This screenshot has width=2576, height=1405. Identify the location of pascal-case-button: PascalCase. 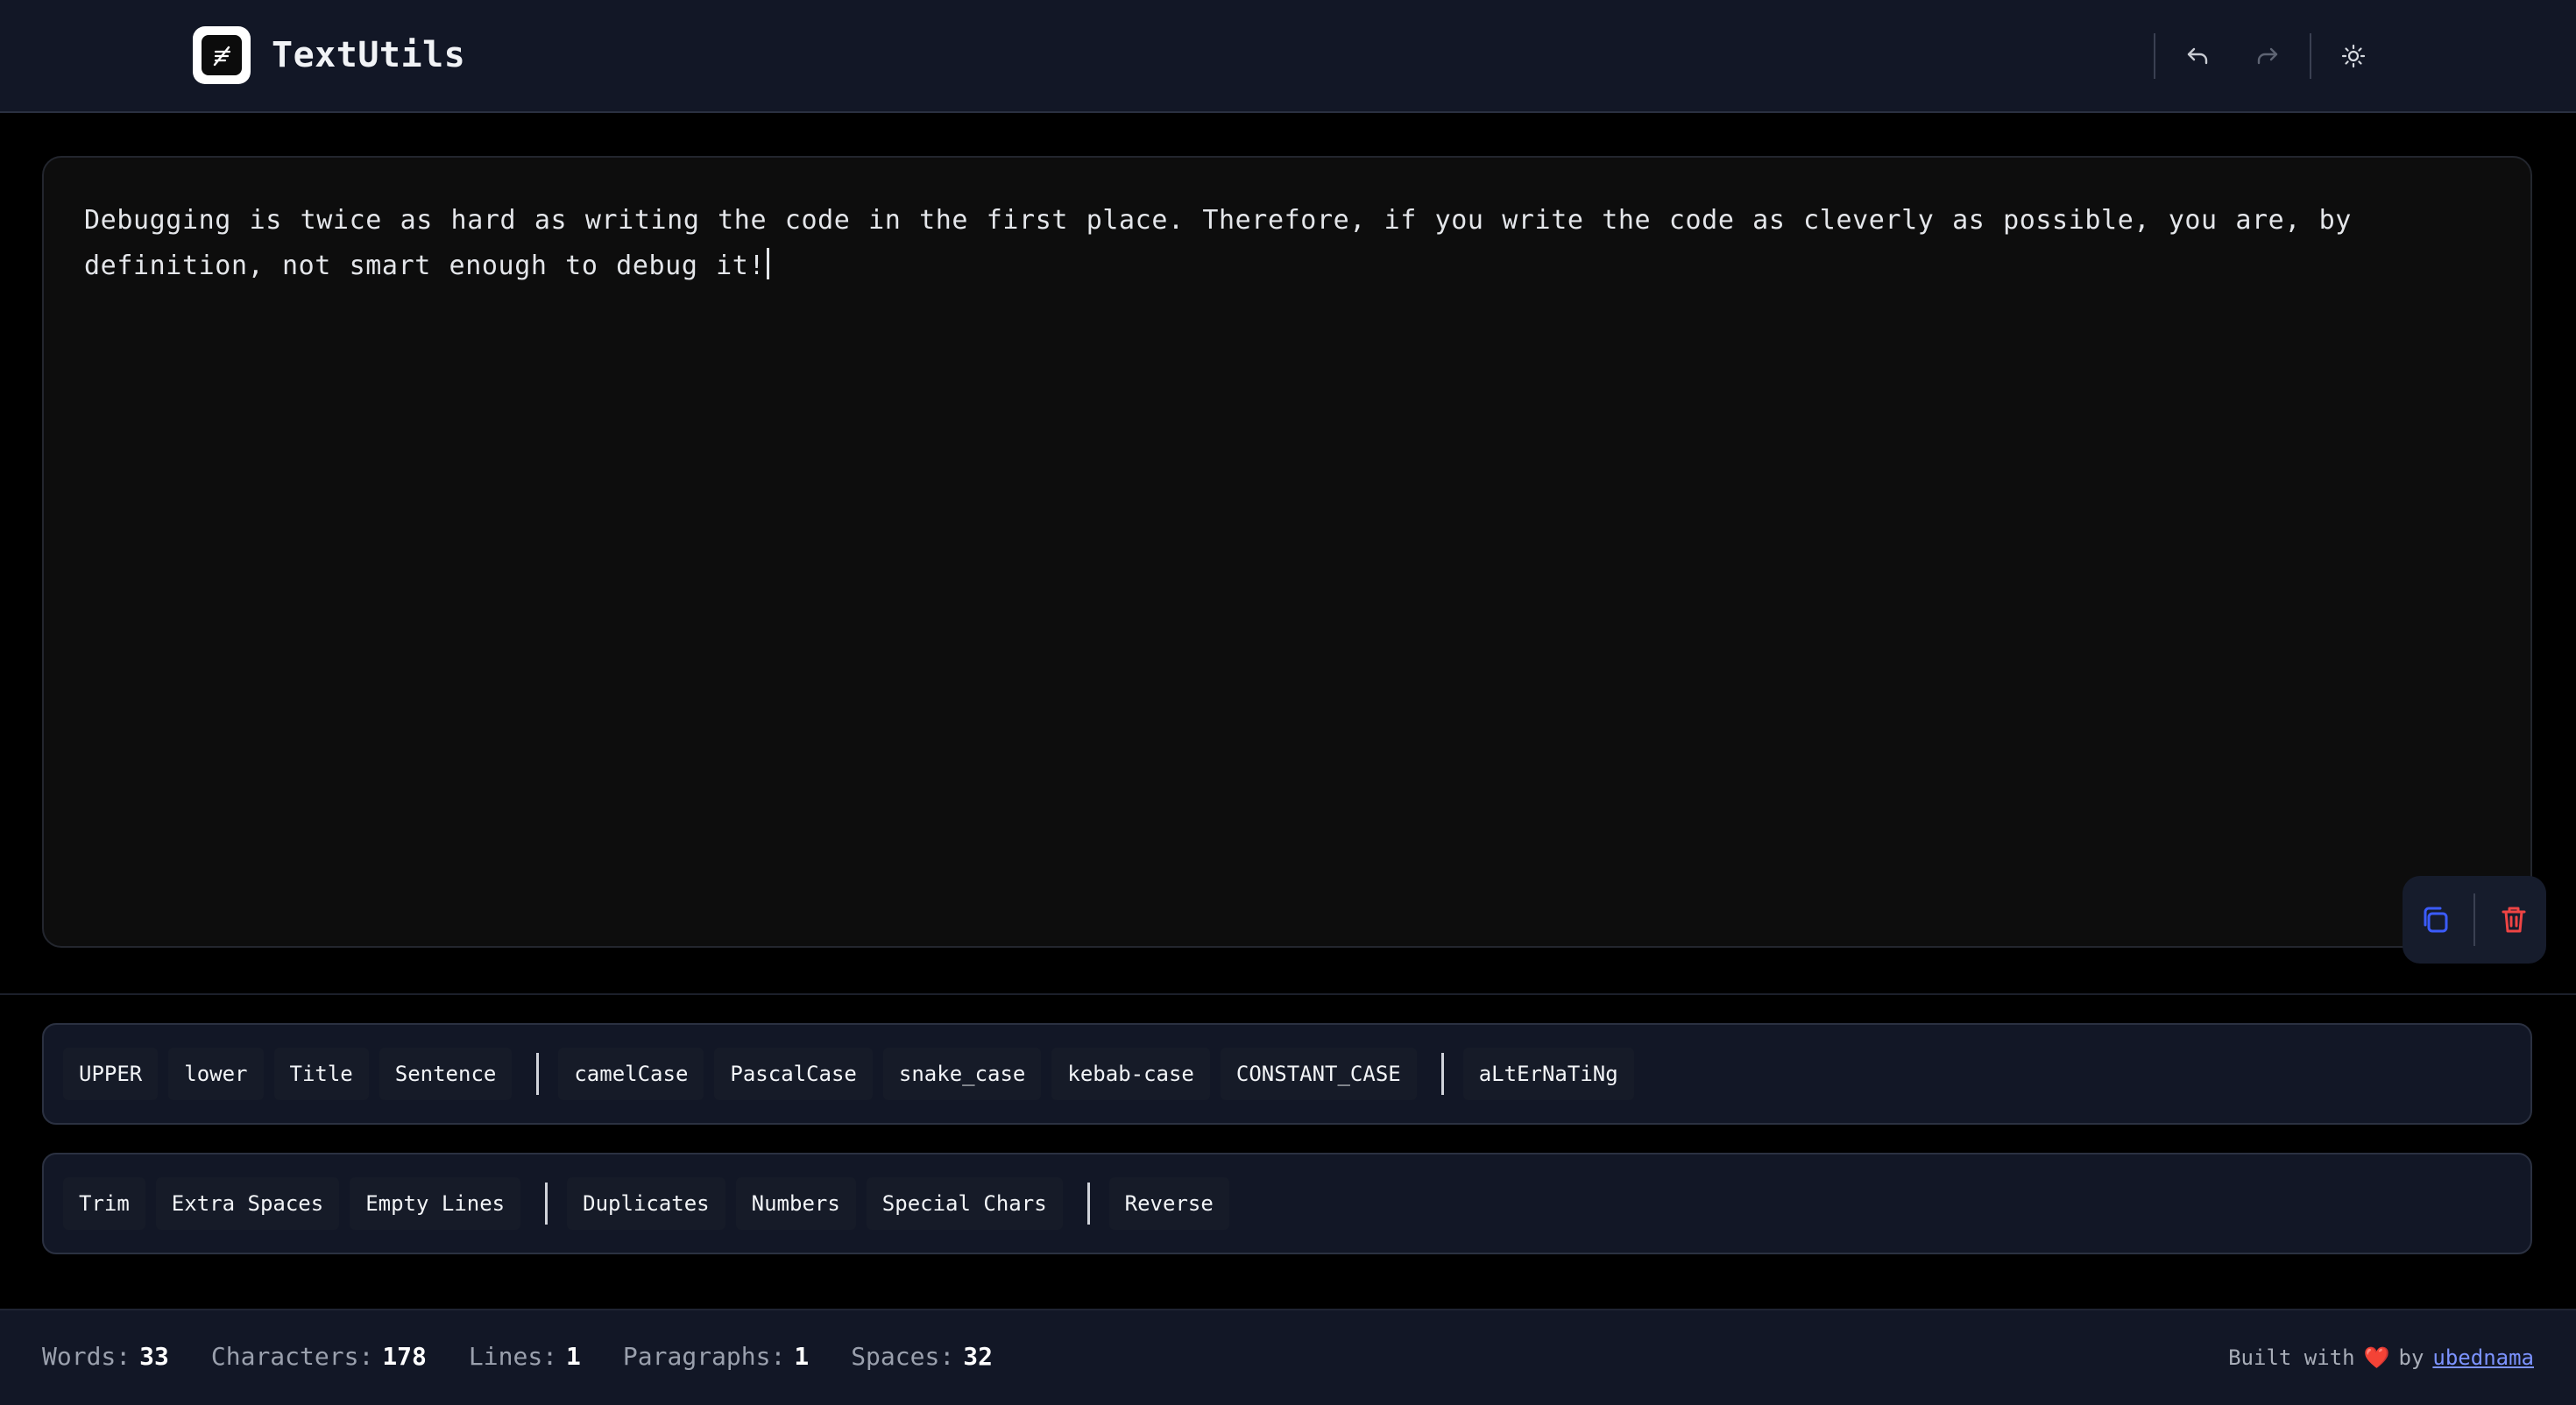
(793, 1074).